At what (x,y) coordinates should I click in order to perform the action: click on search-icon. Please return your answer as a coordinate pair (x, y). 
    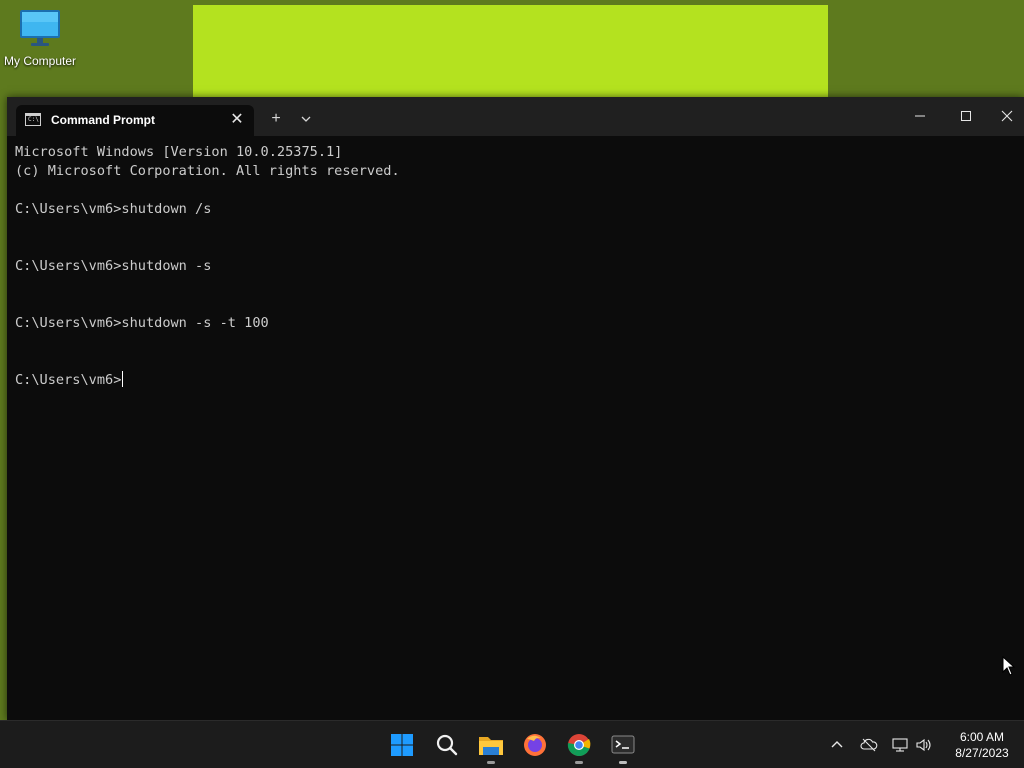
    Looking at the image, I should click on (447, 745).